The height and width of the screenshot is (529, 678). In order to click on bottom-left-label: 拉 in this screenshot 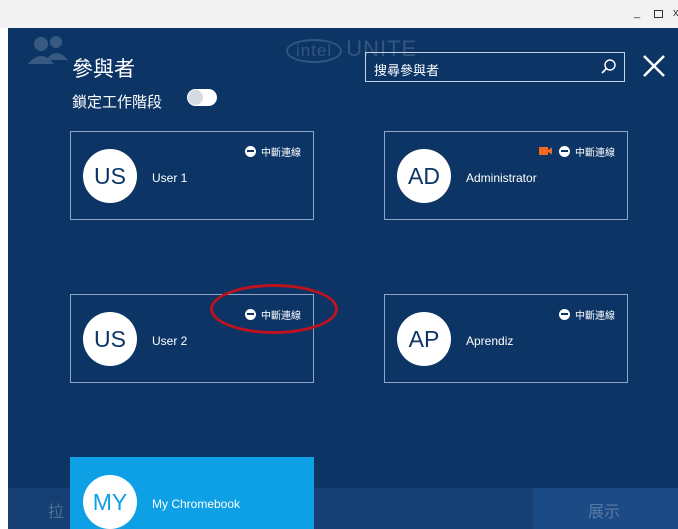, I will do `click(56, 512)`.